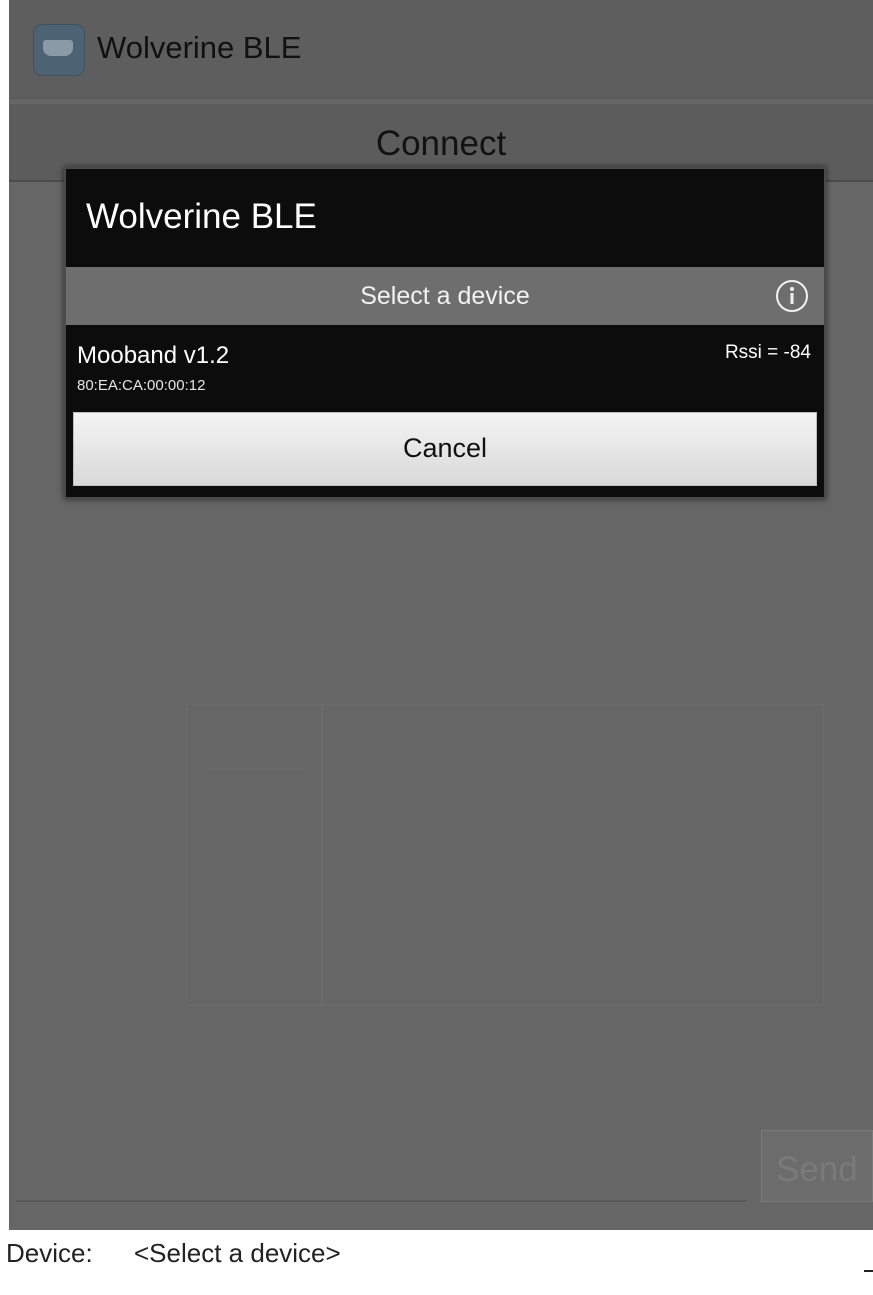 This screenshot has width=873, height=1295. Describe the element at coordinates (49, 1253) in the screenshot. I see `device-label: Device:` at that location.